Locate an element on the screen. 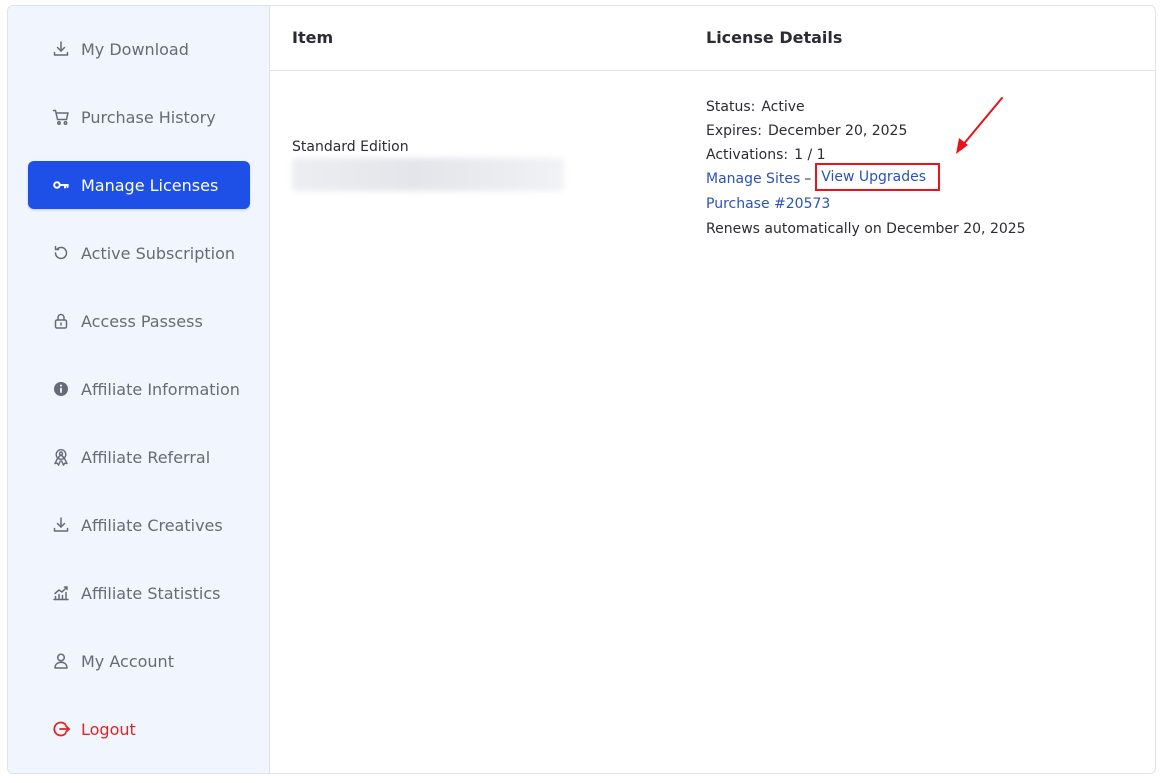 The image size is (1163, 783). sidebar-item-label: Affiliate Creatives is located at coordinates (152, 525).